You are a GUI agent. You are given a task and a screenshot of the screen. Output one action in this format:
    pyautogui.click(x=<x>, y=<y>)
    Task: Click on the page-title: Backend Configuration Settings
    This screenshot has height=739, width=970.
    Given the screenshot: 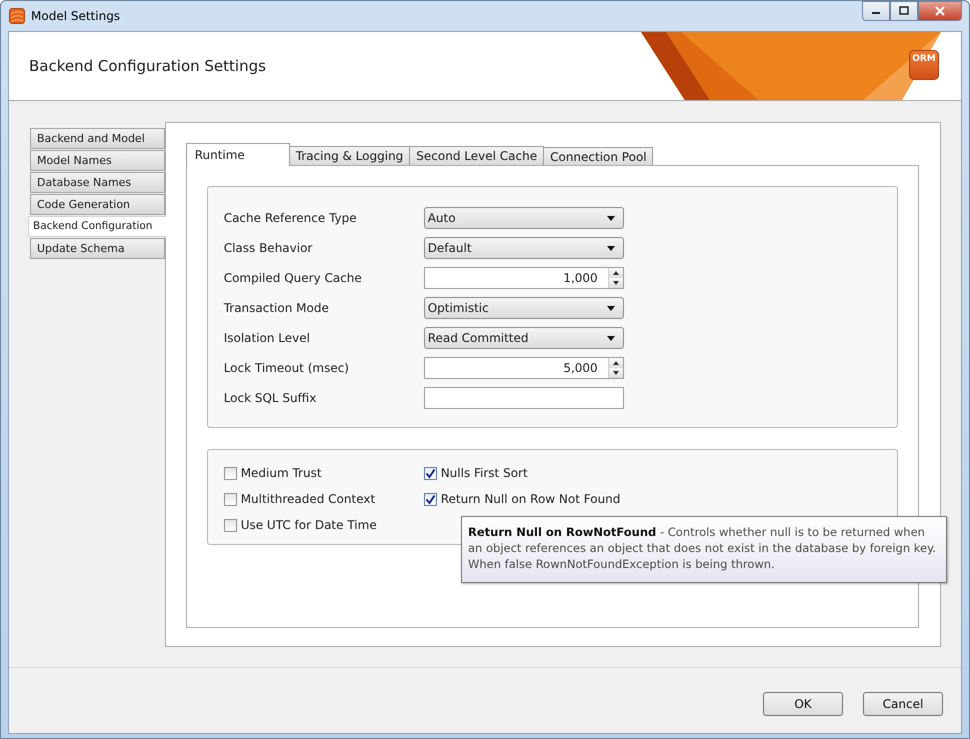 What is the action you would take?
    pyautogui.click(x=147, y=66)
    